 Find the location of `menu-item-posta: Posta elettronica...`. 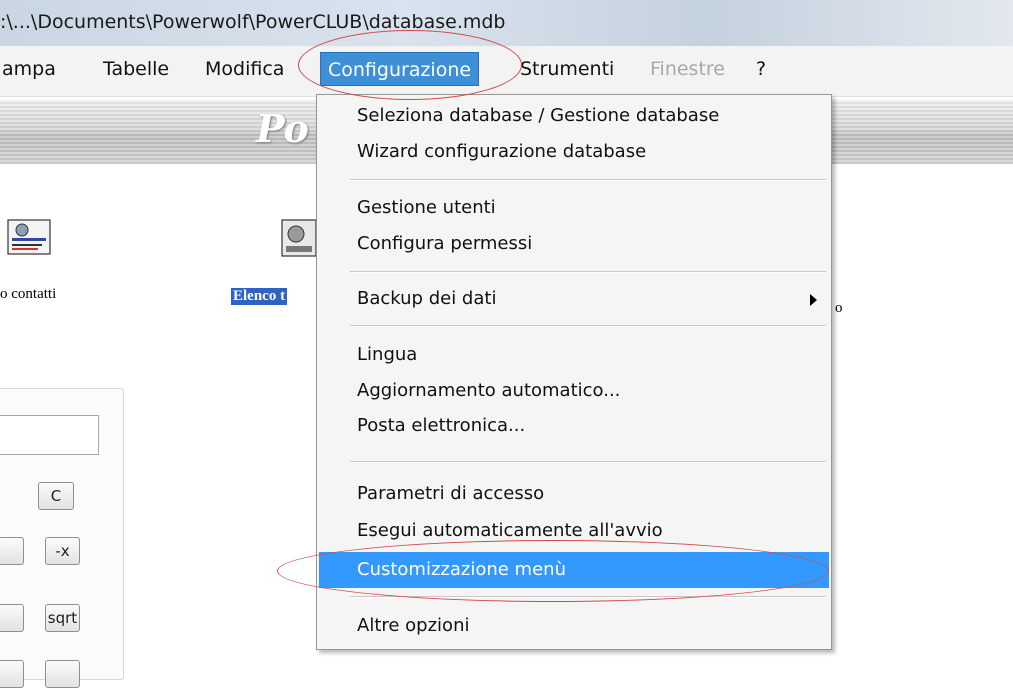

menu-item-posta: Posta elettronica... is located at coordinates (574, 427).